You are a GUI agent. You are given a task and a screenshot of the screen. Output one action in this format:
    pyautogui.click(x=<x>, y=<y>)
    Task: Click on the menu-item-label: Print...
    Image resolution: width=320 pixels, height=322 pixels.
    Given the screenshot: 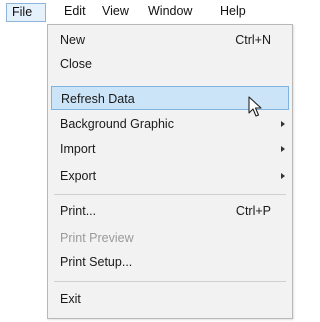 What is the action you would take?
    pyautogui.click(x=78, y=211)
    